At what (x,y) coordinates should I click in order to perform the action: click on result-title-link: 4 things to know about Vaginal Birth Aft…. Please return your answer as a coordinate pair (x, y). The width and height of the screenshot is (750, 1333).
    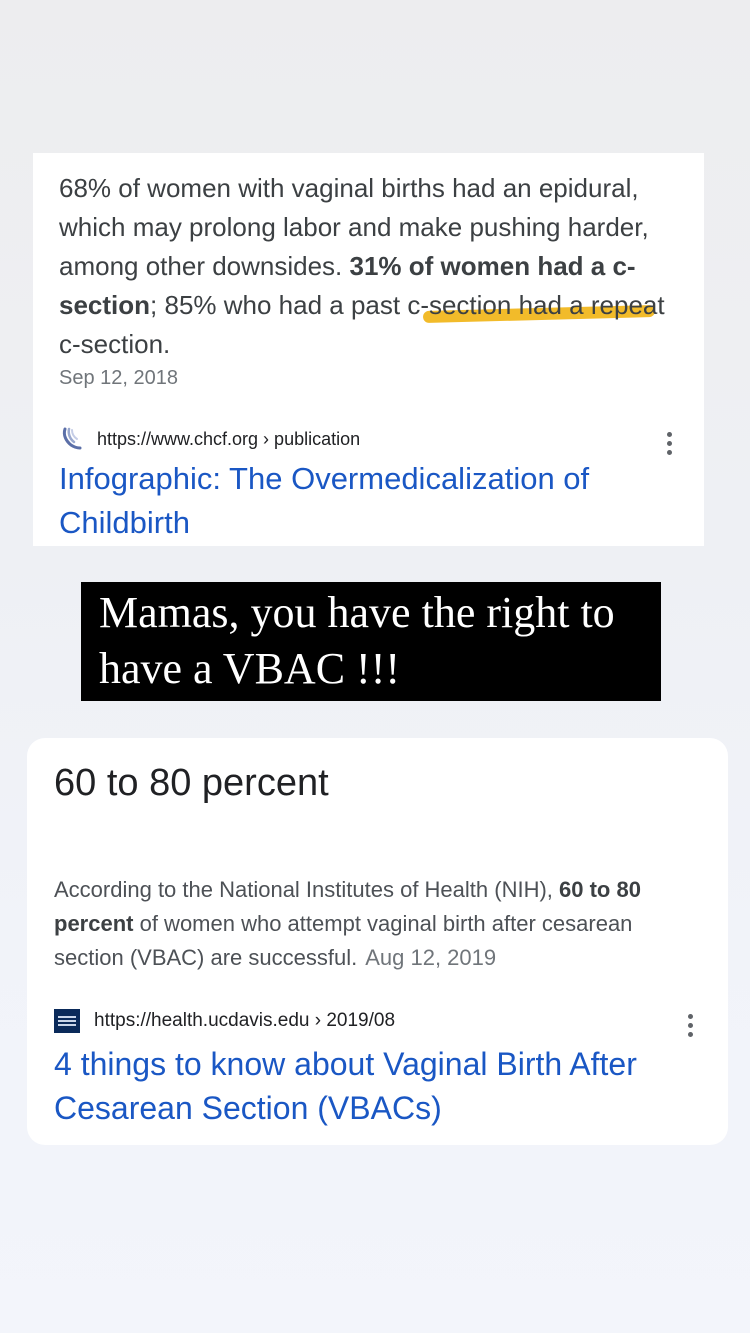
    Looking at the image, I should click on (384, 1086).